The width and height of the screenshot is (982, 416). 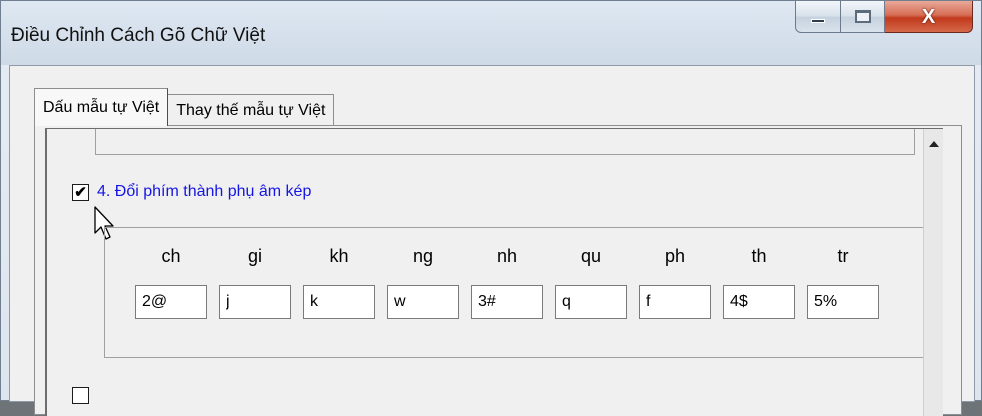 What do you see at coordinates (339, 302) in the screenshot?
I see `key-input-kh` at bounding box center [339, 302].